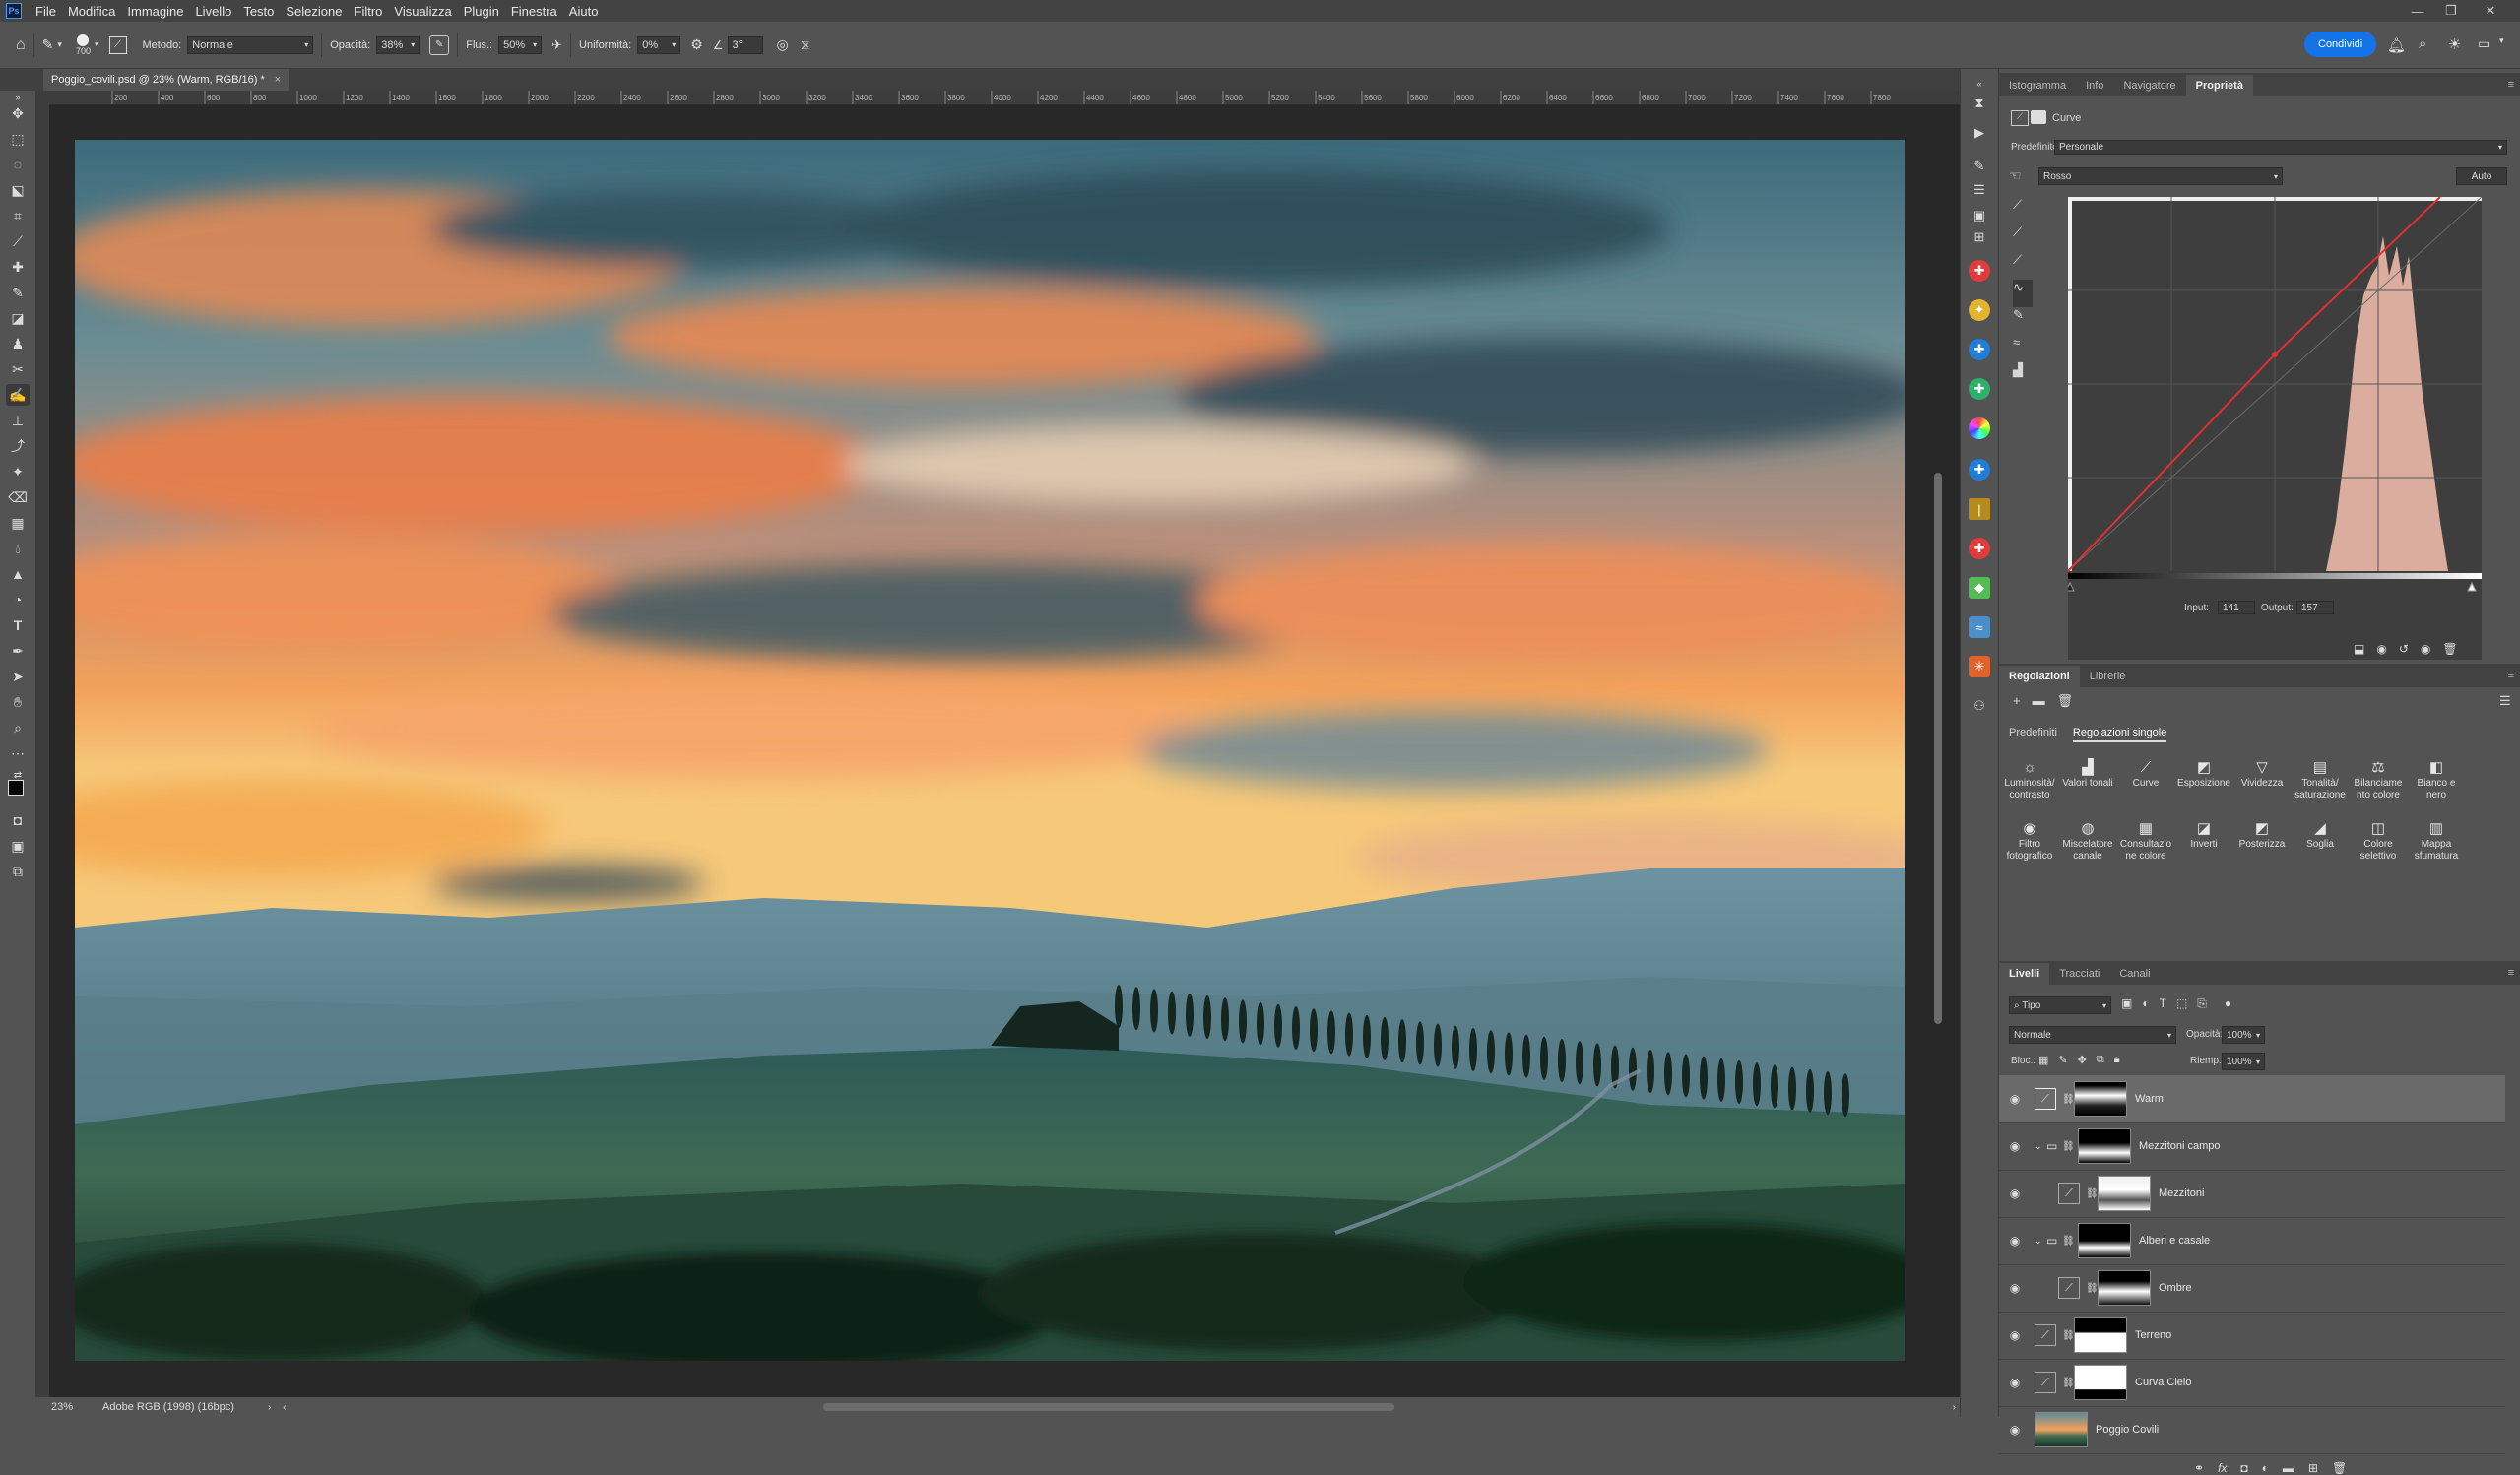 The image size is (2520, 1475). I want to click on object-selection-tool-icon: ⬕, so click(18, 190).